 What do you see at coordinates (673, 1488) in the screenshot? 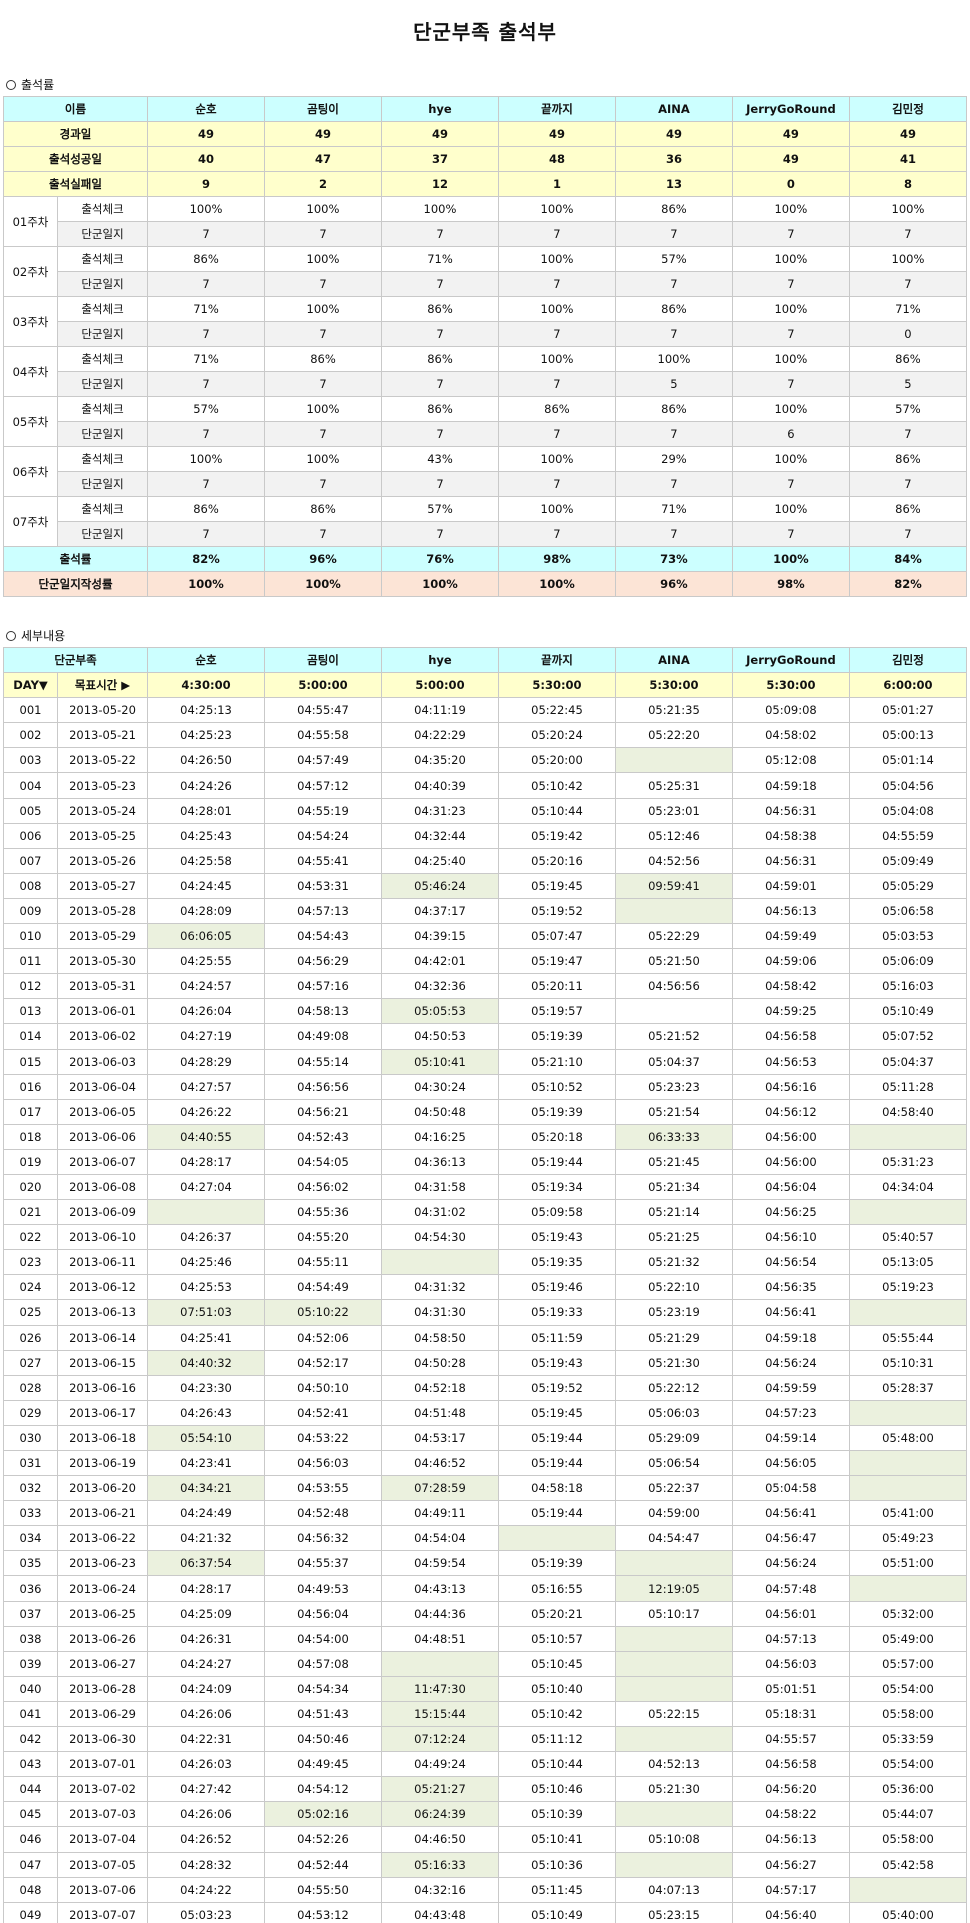
I see `time-cell: 05:22:37` at bounding box center [673, 1488].